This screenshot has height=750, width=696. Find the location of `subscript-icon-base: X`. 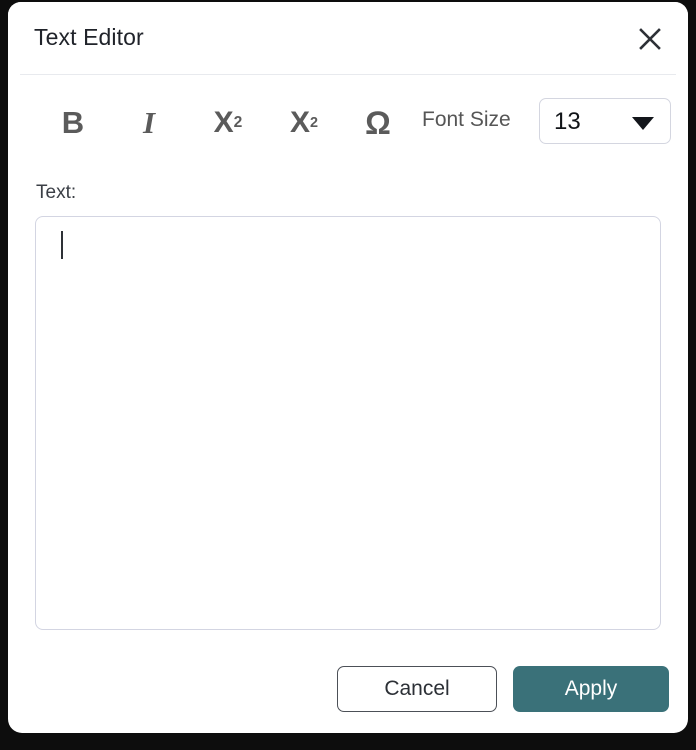

subscript-icon-base: X is located at coordinates (223, 122).